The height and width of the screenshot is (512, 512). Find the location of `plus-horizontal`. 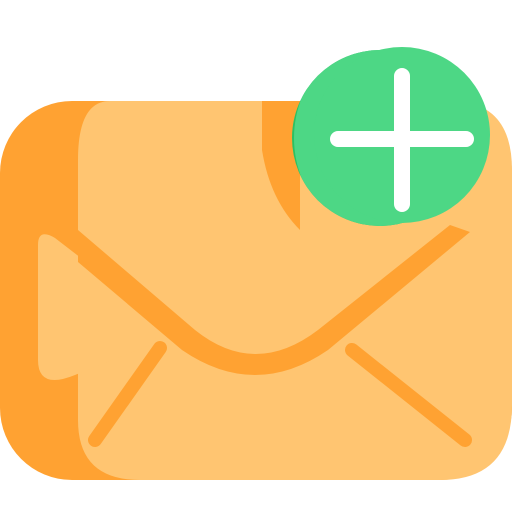

plus-horizontal is located at coordinates (402, 139).